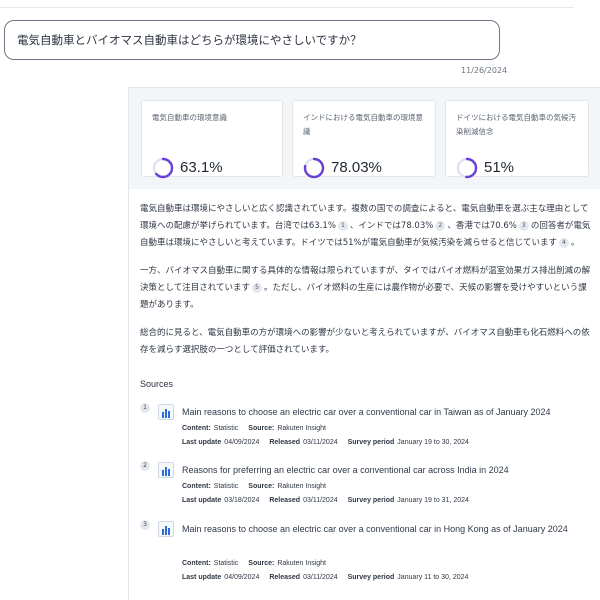 The image size is (600, 600). What do you see at coordinates (440, 225) in the screenshot?
I see `citation-badge: 2` at bounding box center [440, 225].